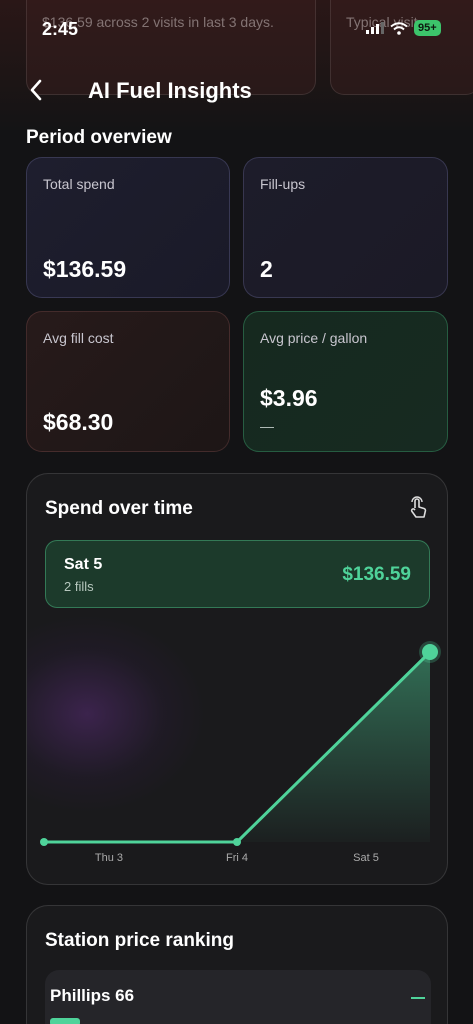  I want to click on scrolled-card-text: $136.59 across 2 visits in last 3 days., so click(158, 22).